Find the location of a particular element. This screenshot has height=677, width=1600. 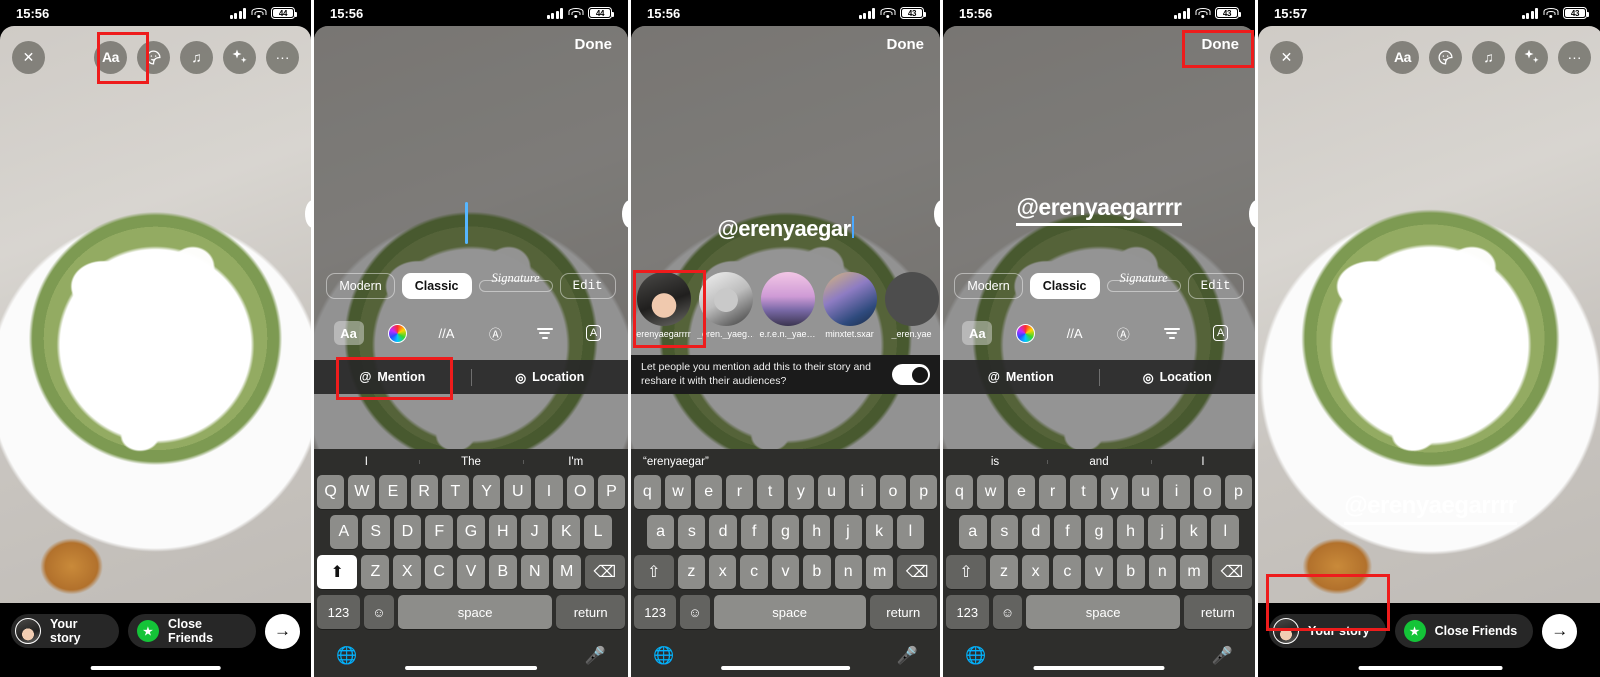

prediction-1: “erenyaegar” is located at coordinates (682, 462).